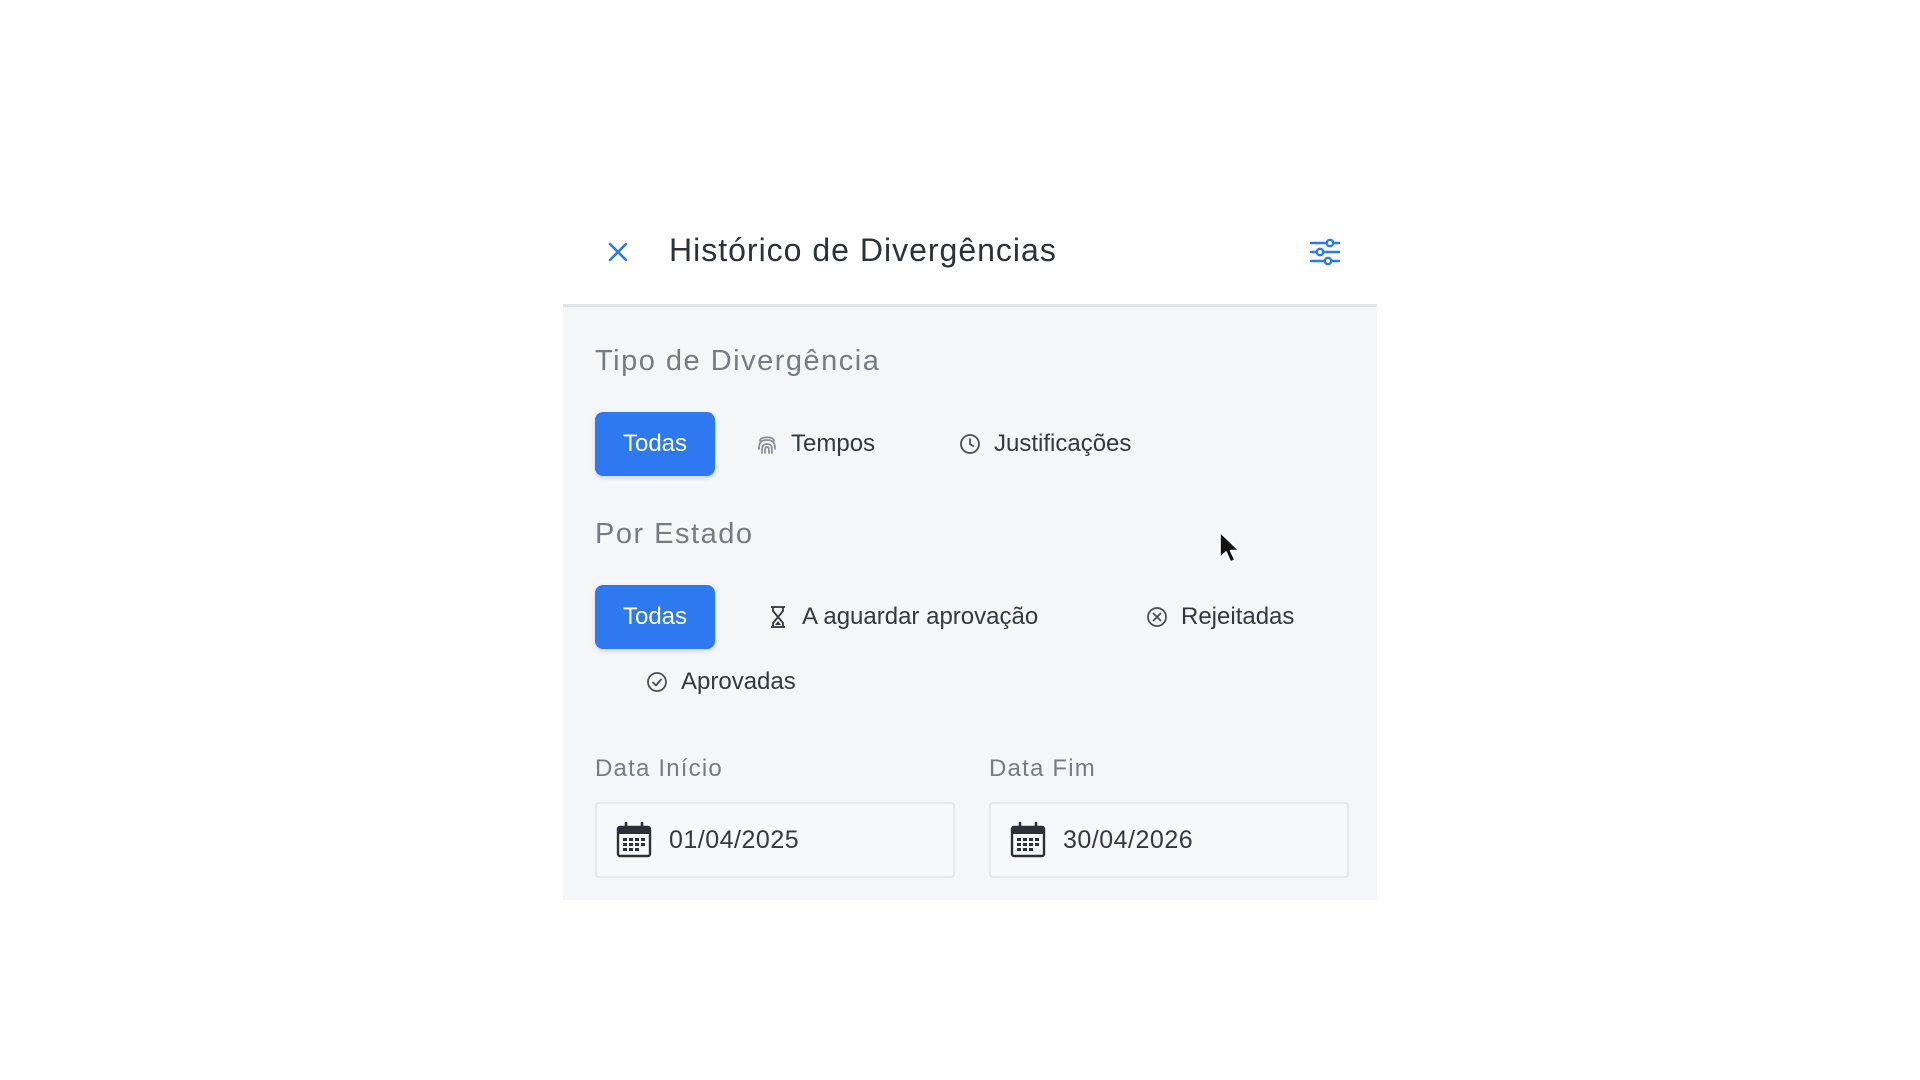 This screenshot has width=1920, height=1080. I want to click on end-date-field: 30/04/2026, so click(1169, 840).